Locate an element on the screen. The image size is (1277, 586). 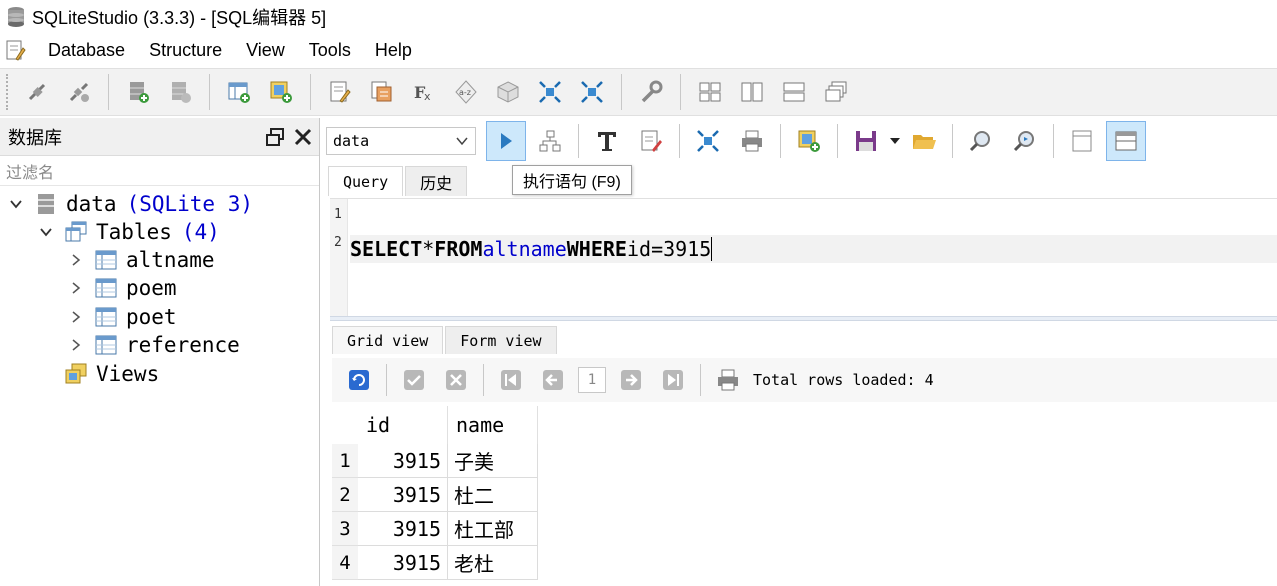
function-fx-icon: Fx is located at coordinates (422, 93).